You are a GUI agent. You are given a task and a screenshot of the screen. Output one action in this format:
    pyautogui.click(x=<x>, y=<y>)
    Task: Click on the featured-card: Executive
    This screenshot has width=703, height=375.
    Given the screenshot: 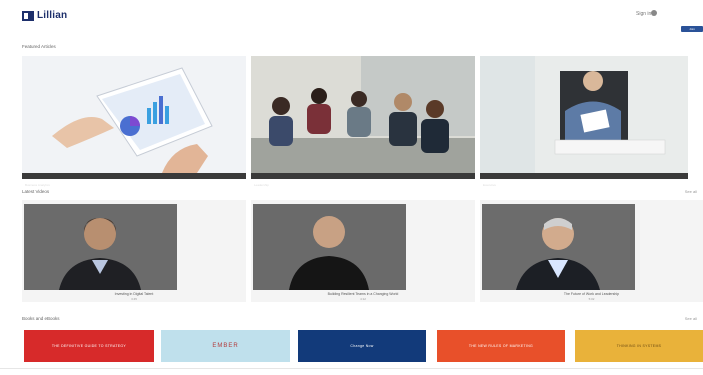 What is the action you would take?
    pyautogui.click(x=584, y=121)
    